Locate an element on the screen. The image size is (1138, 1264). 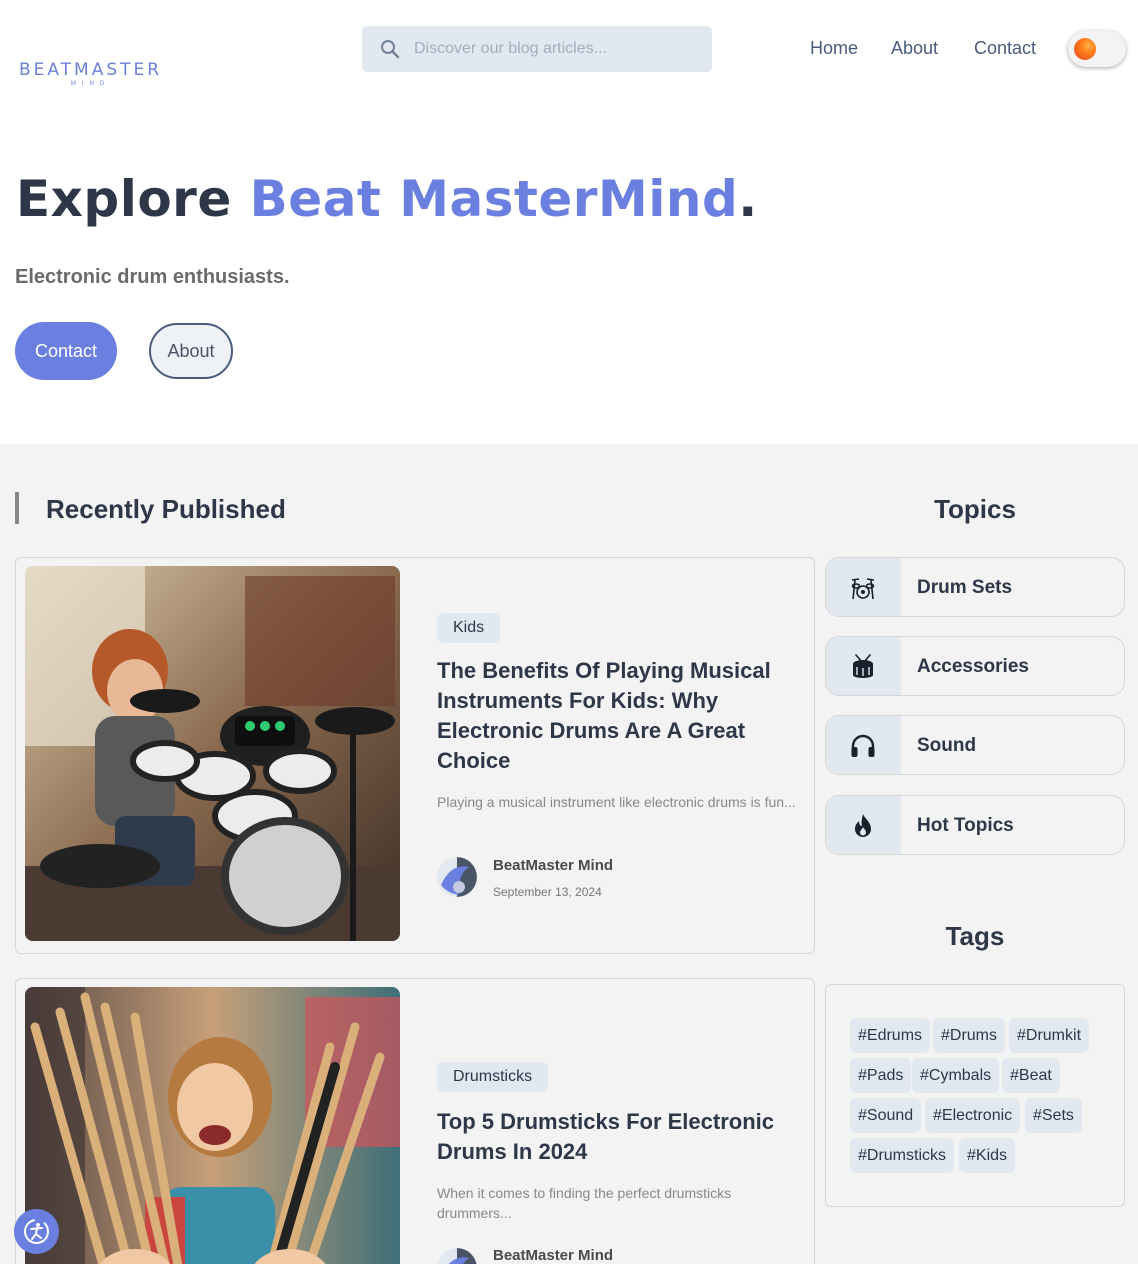
tag-kids: #Kids is located at coordinates (987, 1155).